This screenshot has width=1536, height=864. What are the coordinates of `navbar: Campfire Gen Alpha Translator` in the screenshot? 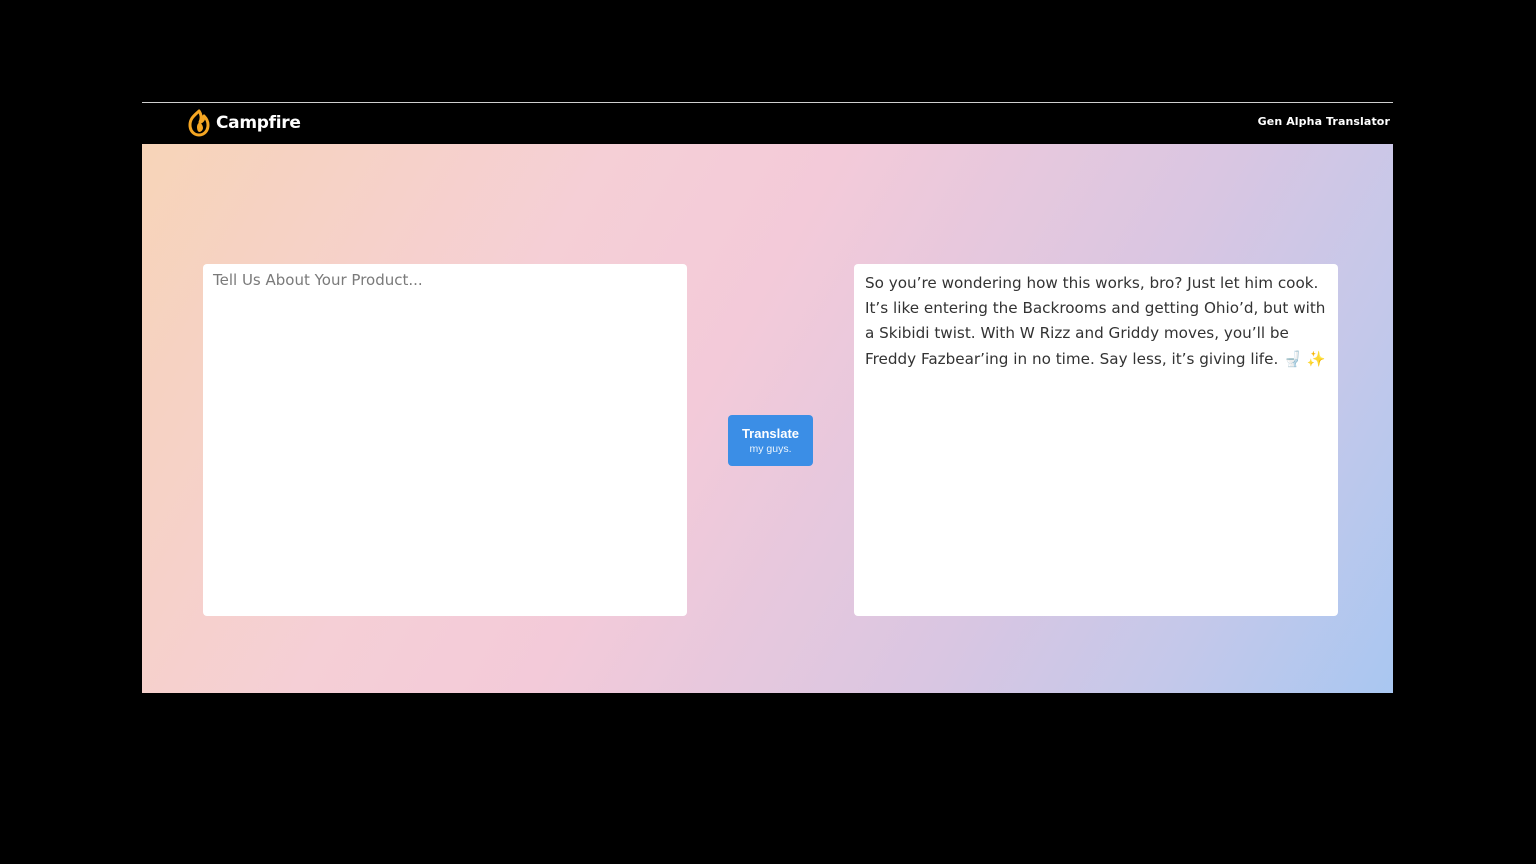 It's located at (767, 123).